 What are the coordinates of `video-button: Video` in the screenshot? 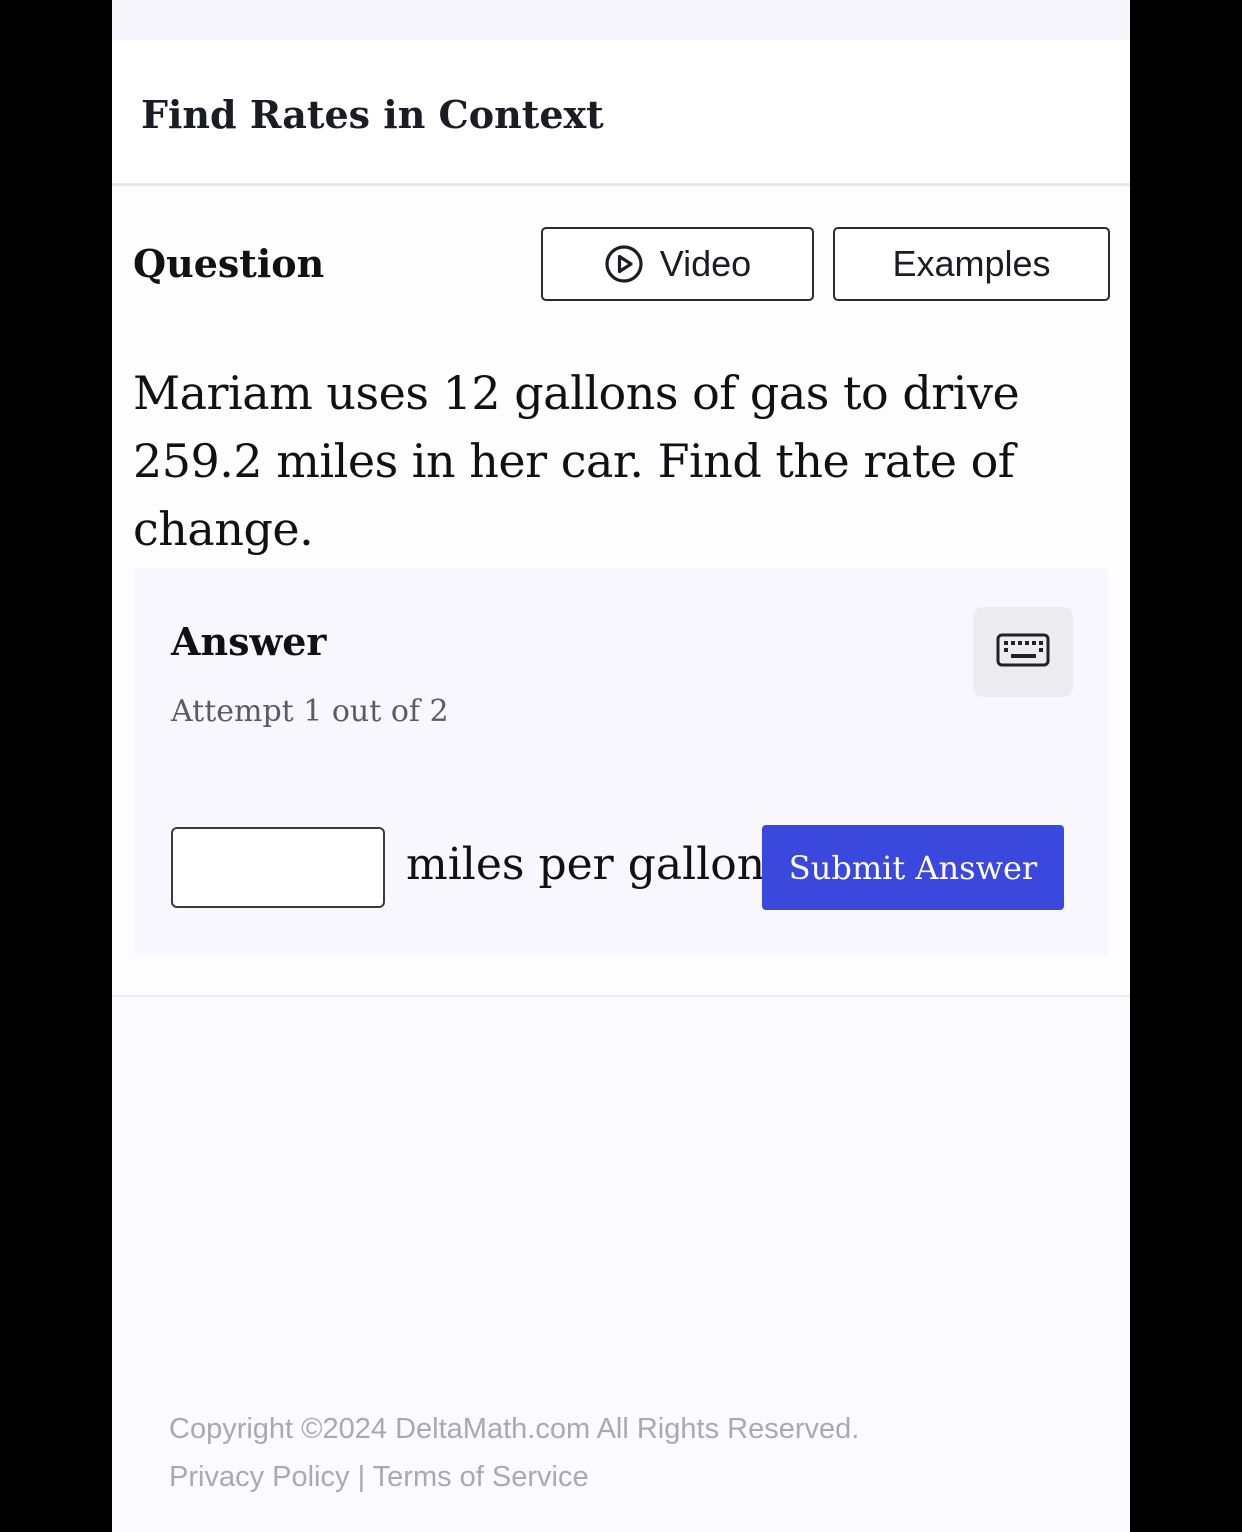 It's located at (677, 264).